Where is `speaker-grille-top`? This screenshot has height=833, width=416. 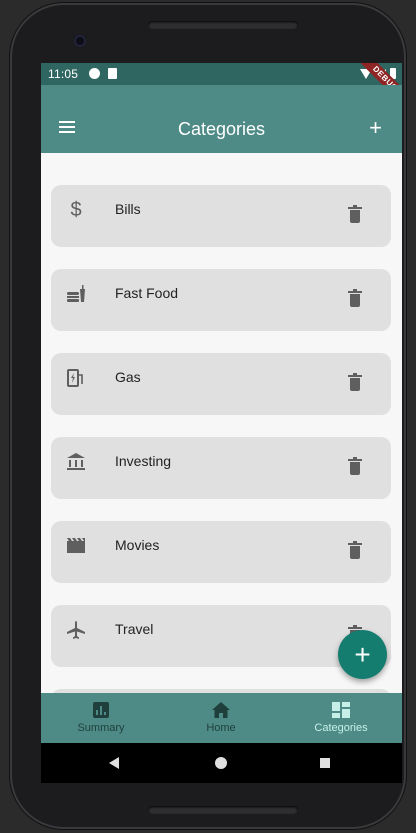
speaker-grille-top is located at coordinates (223, 25).